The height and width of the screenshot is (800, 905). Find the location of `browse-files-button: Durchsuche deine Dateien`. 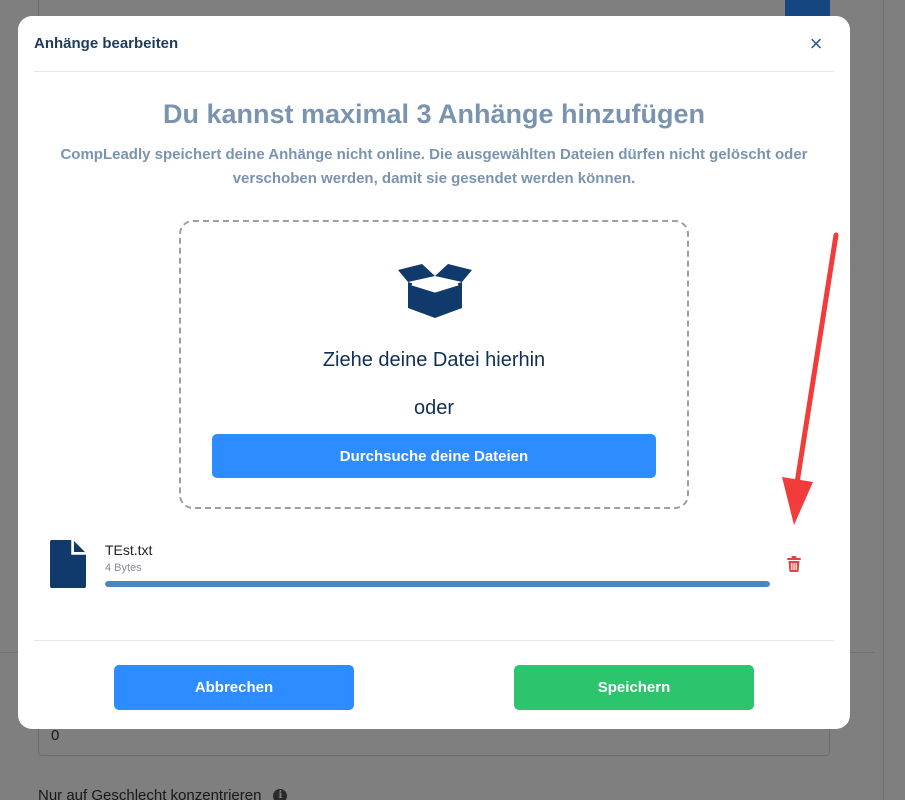

browse-files-button: Durchsuche deine Dateien is located at coordinates (434, 456).